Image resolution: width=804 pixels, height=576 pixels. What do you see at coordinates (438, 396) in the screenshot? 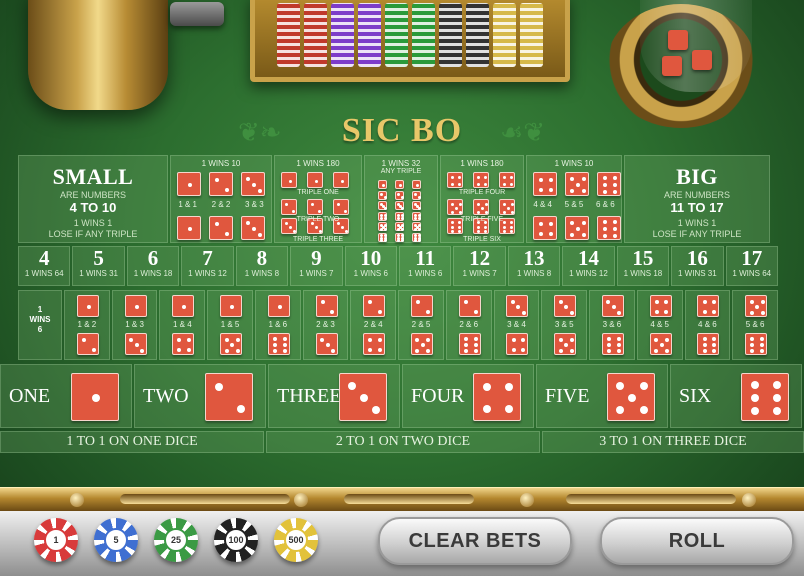
I see `single-label: FOUR` at bounding box center [438, 396].